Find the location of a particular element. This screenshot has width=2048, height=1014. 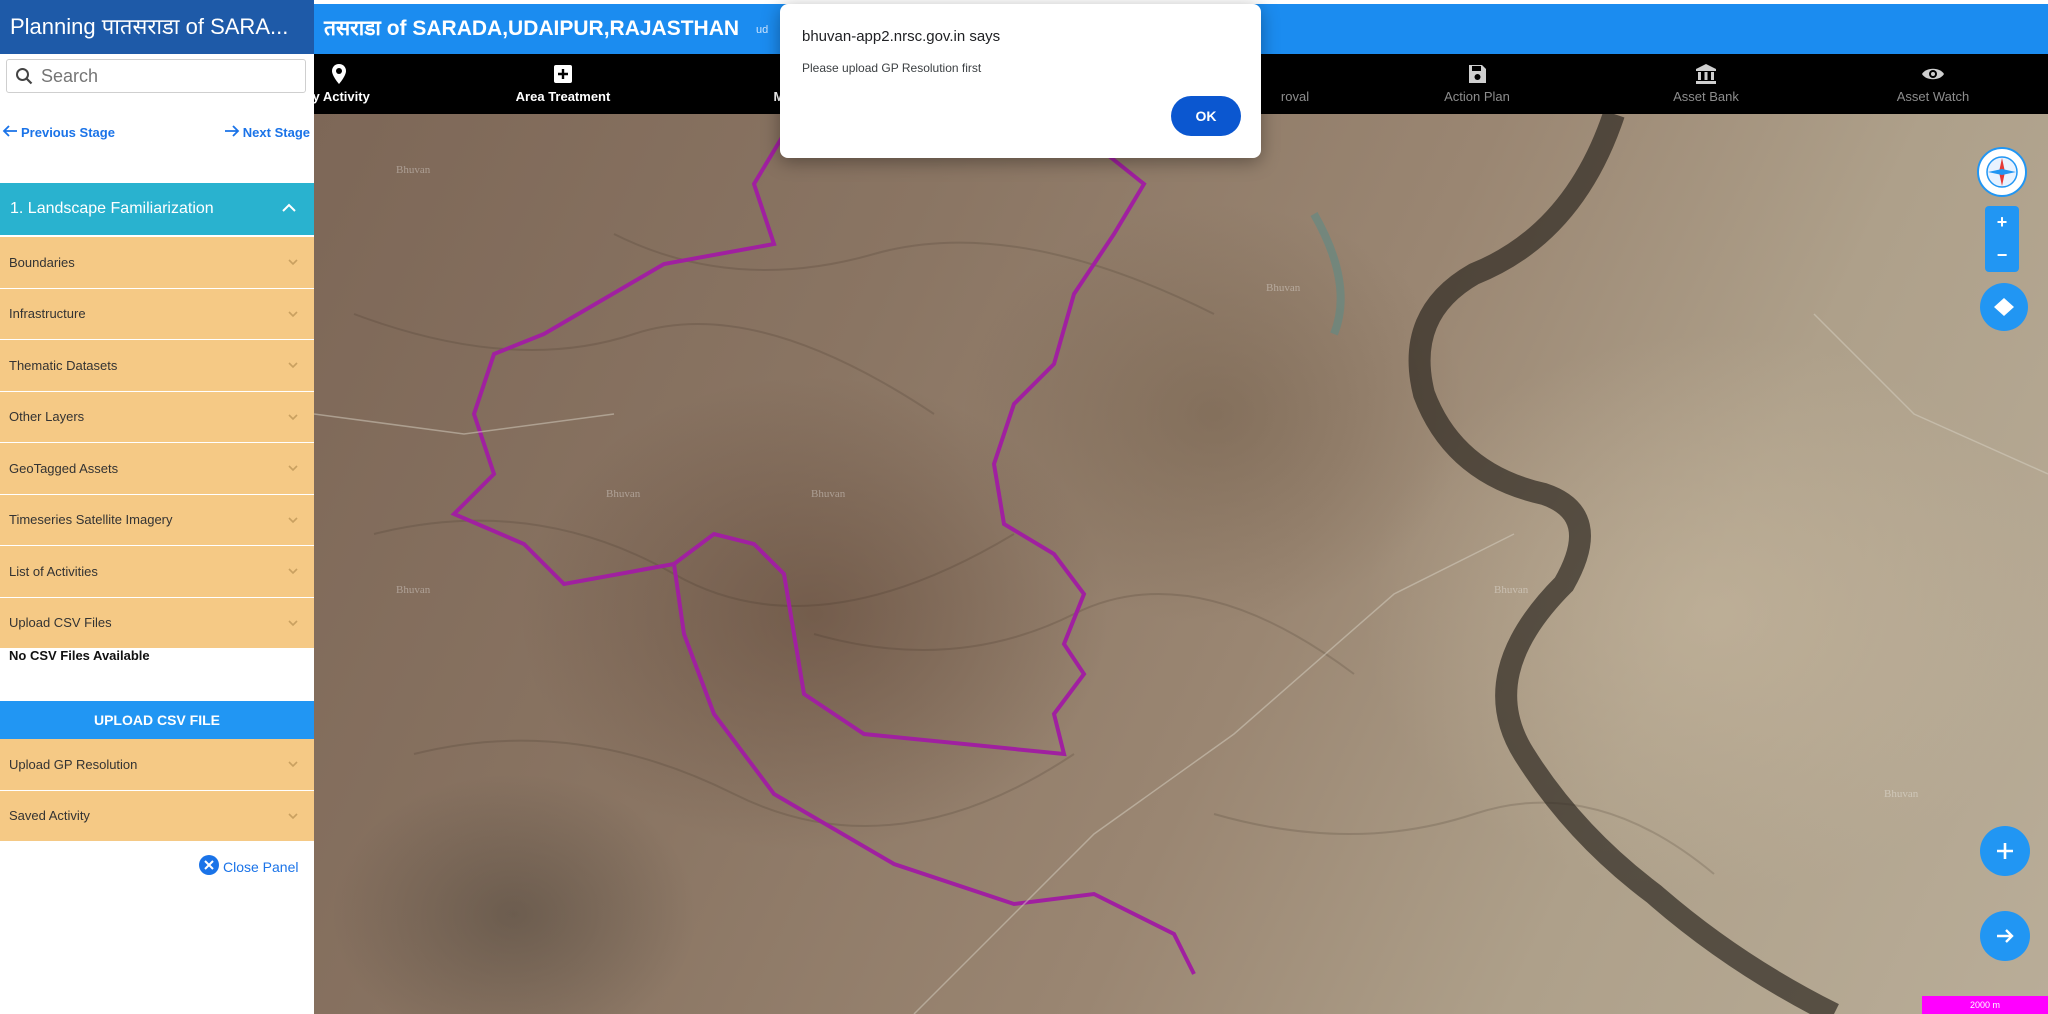

zoom-out-icon: − is located at coordinates (2002, 255).